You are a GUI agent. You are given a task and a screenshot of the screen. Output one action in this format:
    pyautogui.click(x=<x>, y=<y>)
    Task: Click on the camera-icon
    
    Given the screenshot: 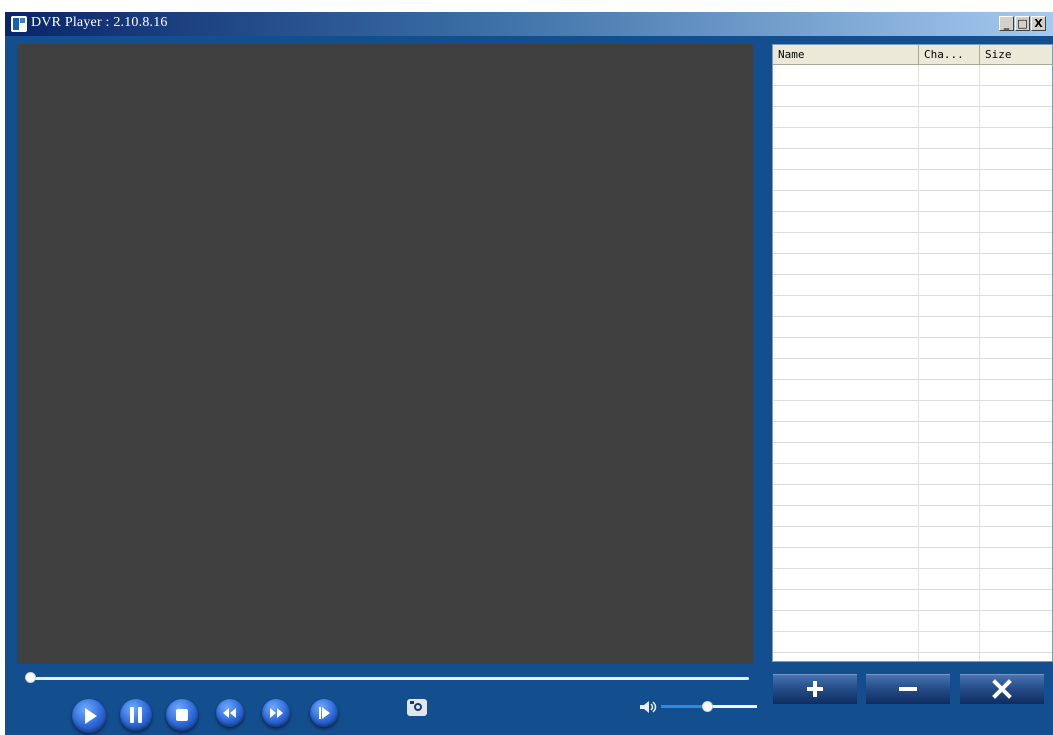 What is the action you would take?
    pyautogui.click(x=417, y=707)
    